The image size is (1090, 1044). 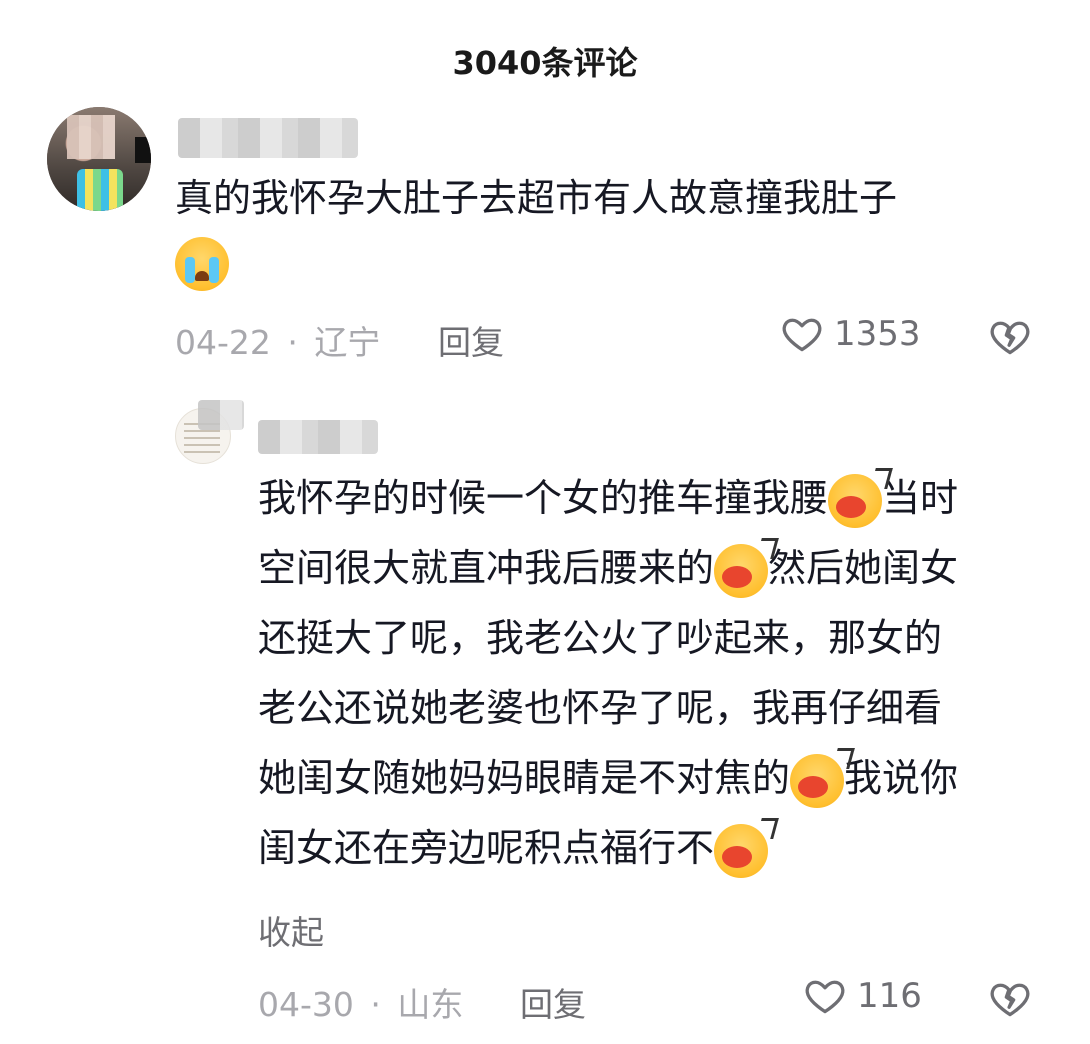 I want to click on reply-text-line: 我说你, so click(x=901, y=778).